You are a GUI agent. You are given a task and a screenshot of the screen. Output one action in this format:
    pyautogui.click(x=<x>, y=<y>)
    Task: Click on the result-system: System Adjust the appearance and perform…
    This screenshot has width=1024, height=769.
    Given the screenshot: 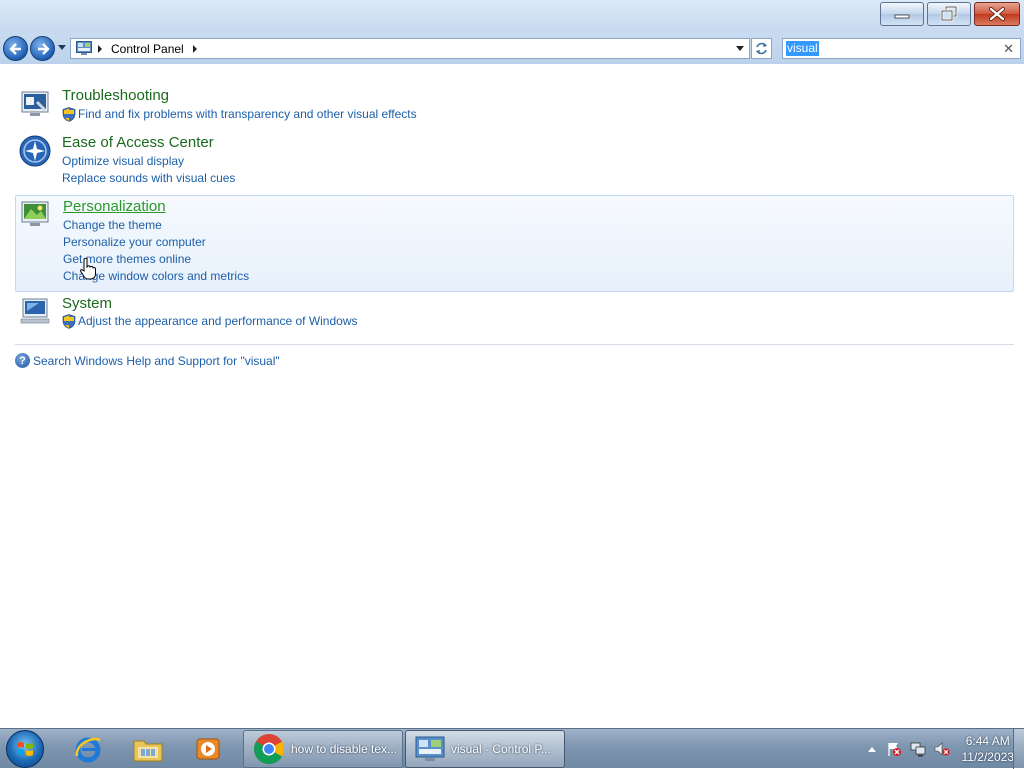 What is the action you would take?
    pyautogui.click(x=514, y=315)
    